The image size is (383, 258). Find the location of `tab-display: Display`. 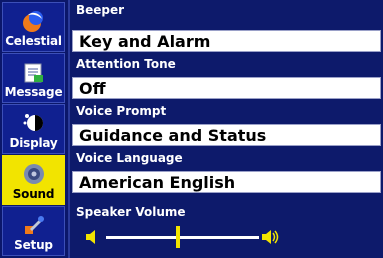

tab-display: Display is located at coordinates (33, 129).